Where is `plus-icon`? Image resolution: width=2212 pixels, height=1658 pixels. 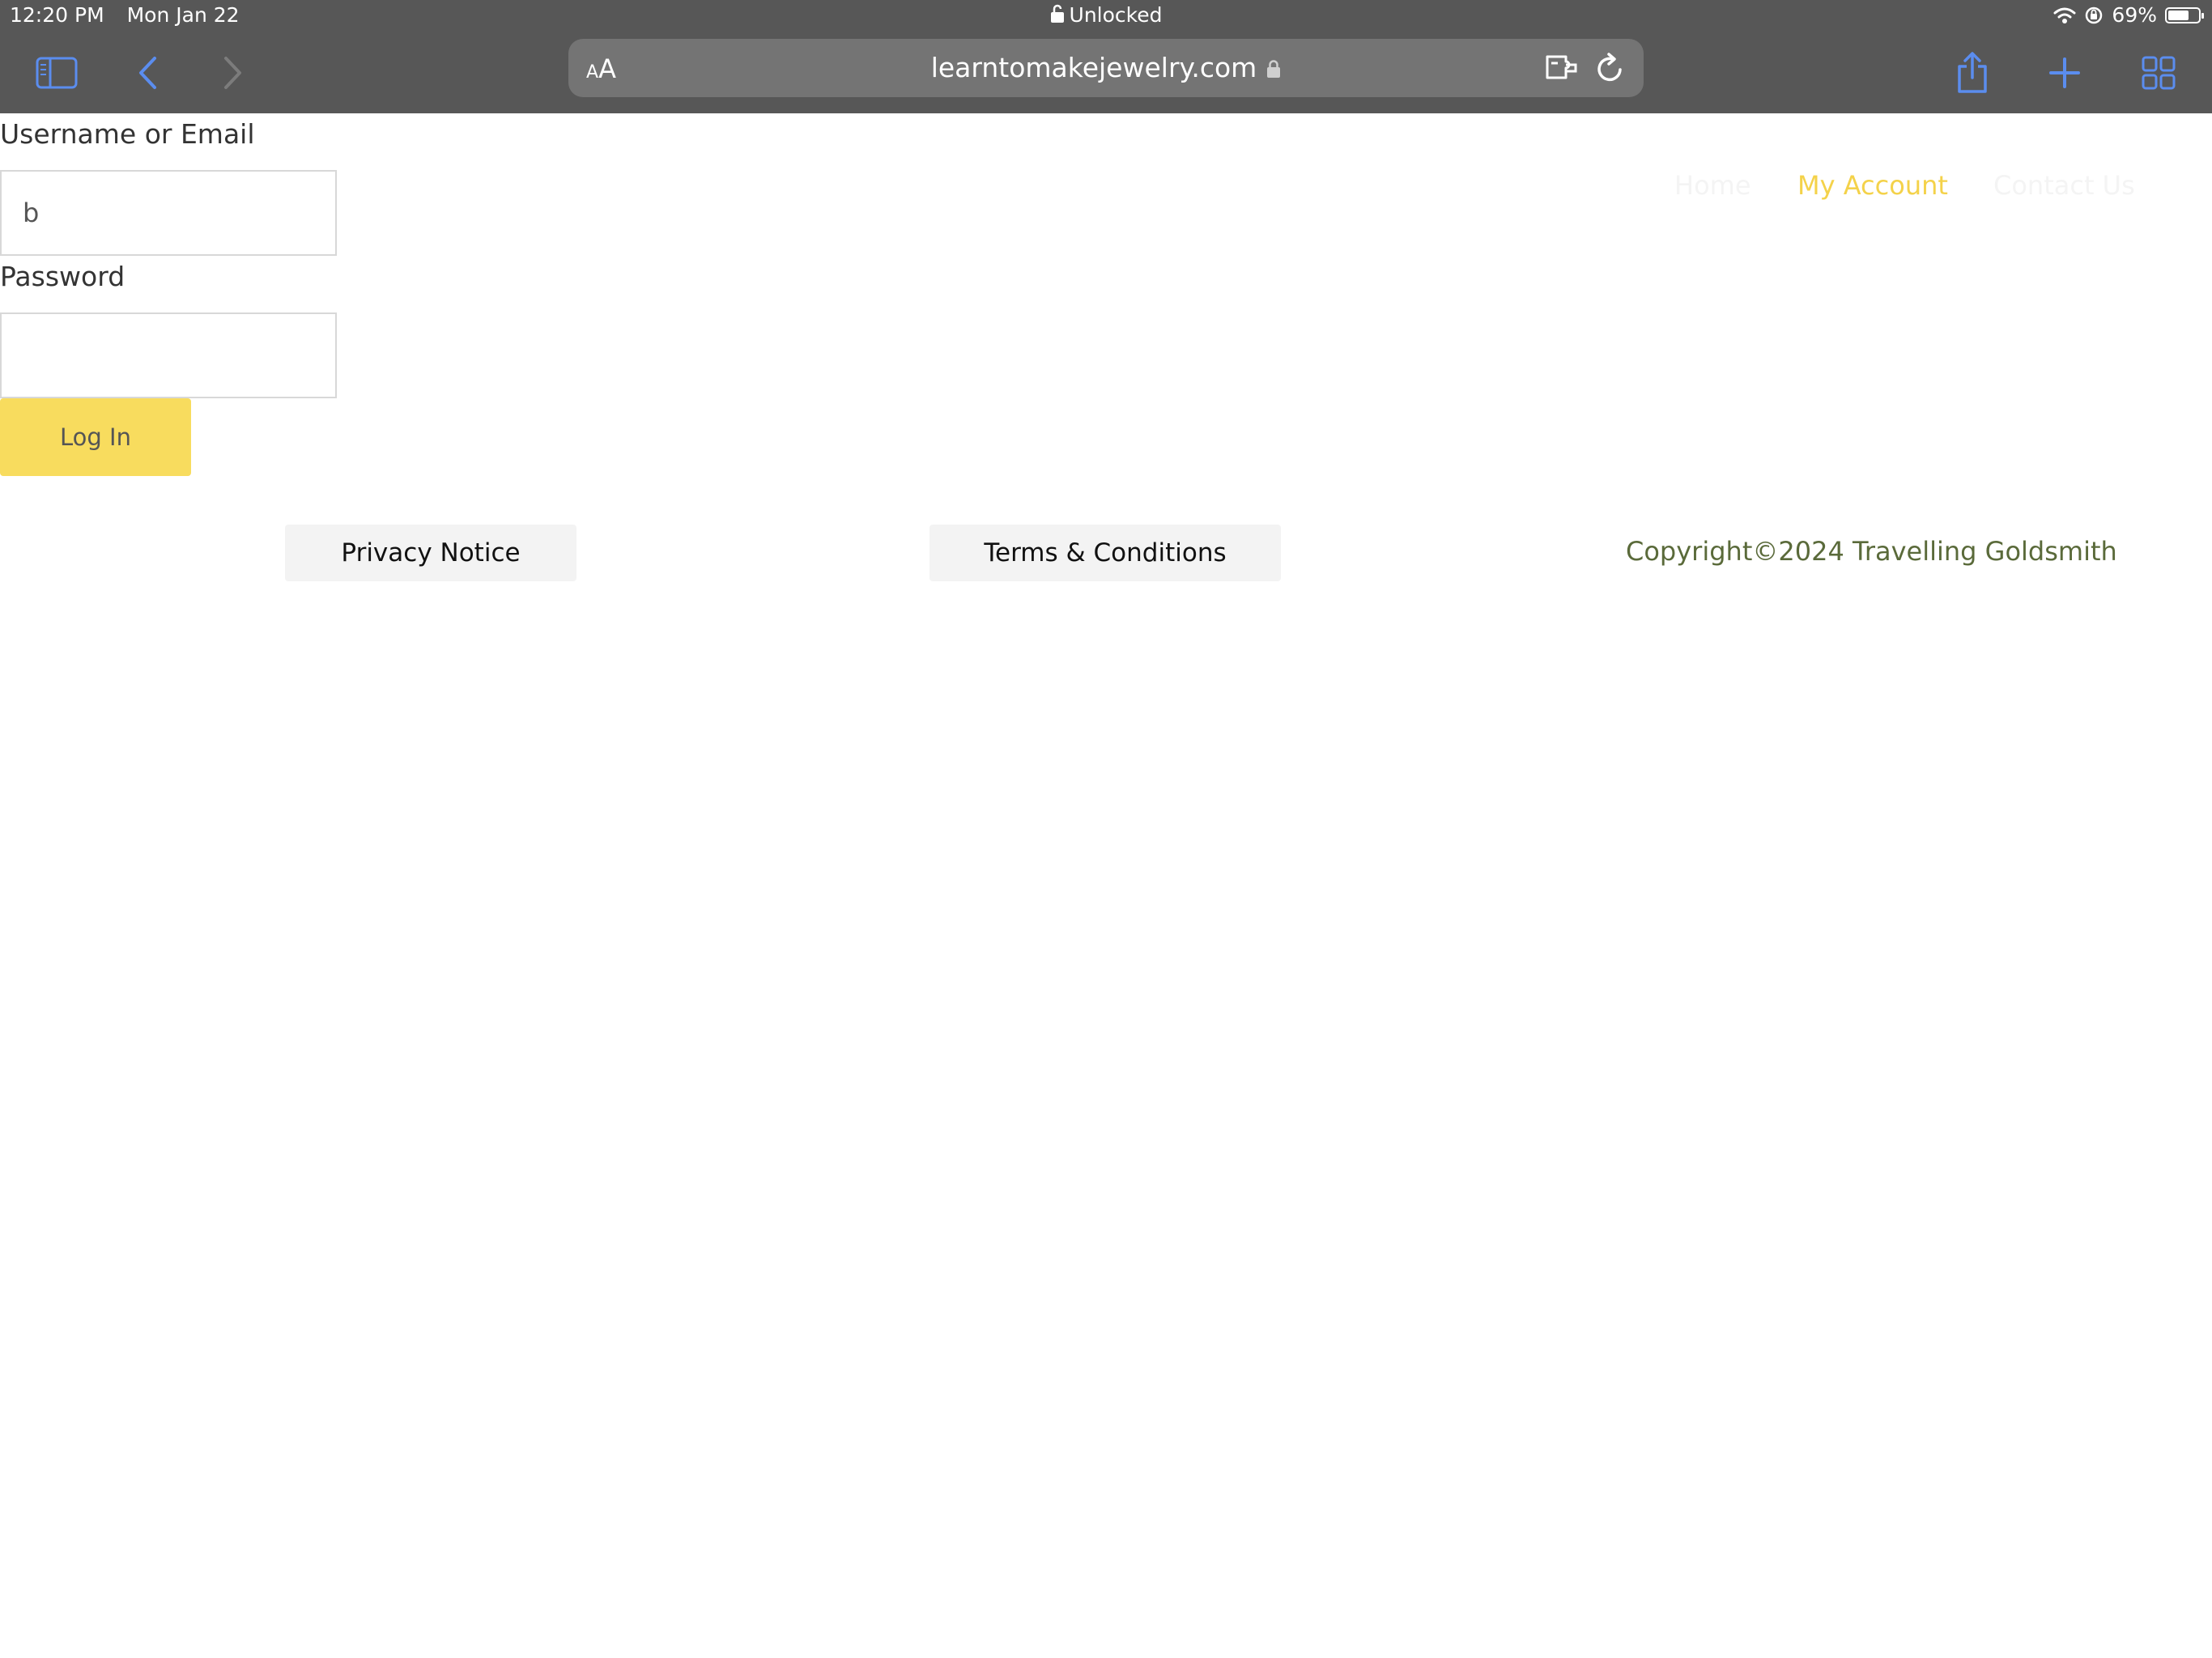
plus-icon is located at coordinates (2065, 72).